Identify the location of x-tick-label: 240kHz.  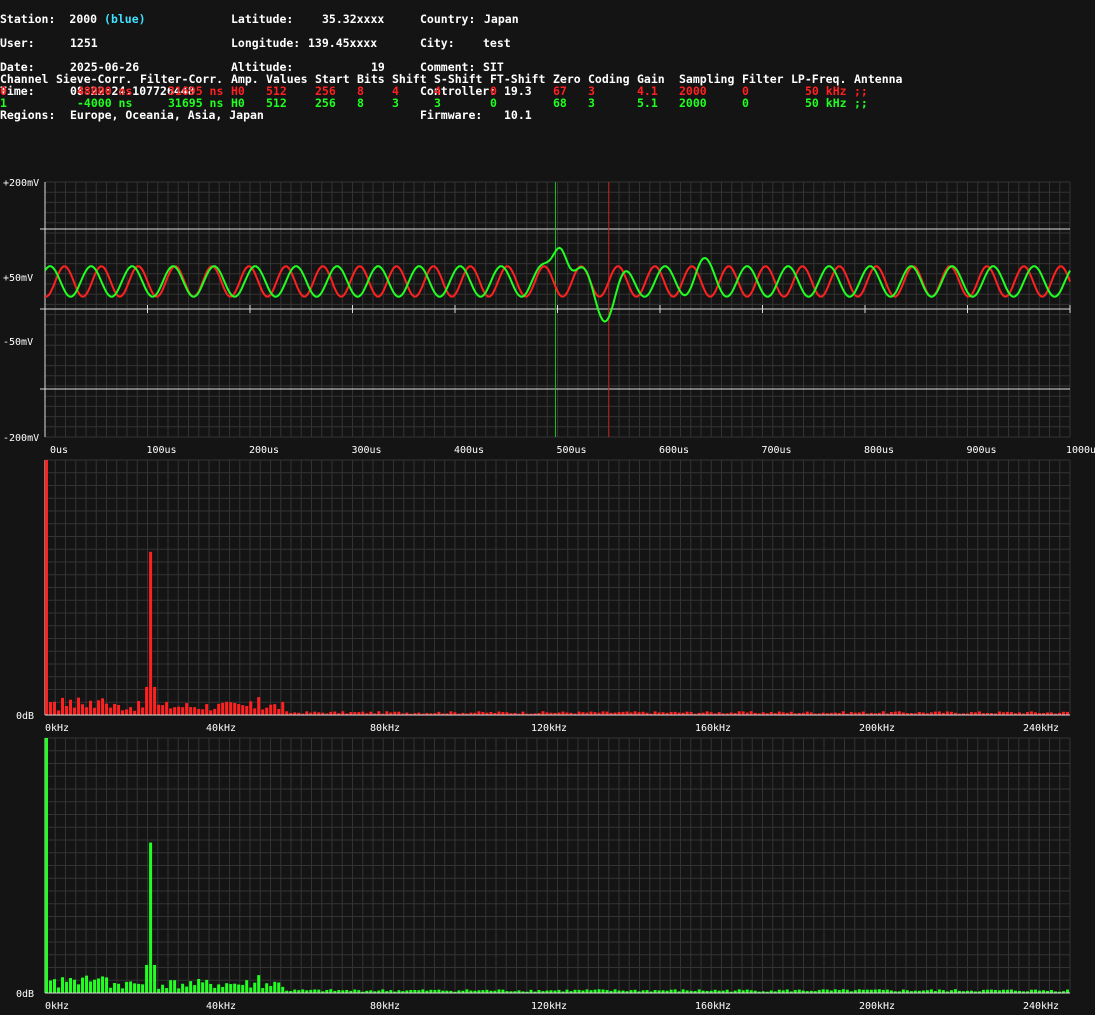
(1041, 1006).